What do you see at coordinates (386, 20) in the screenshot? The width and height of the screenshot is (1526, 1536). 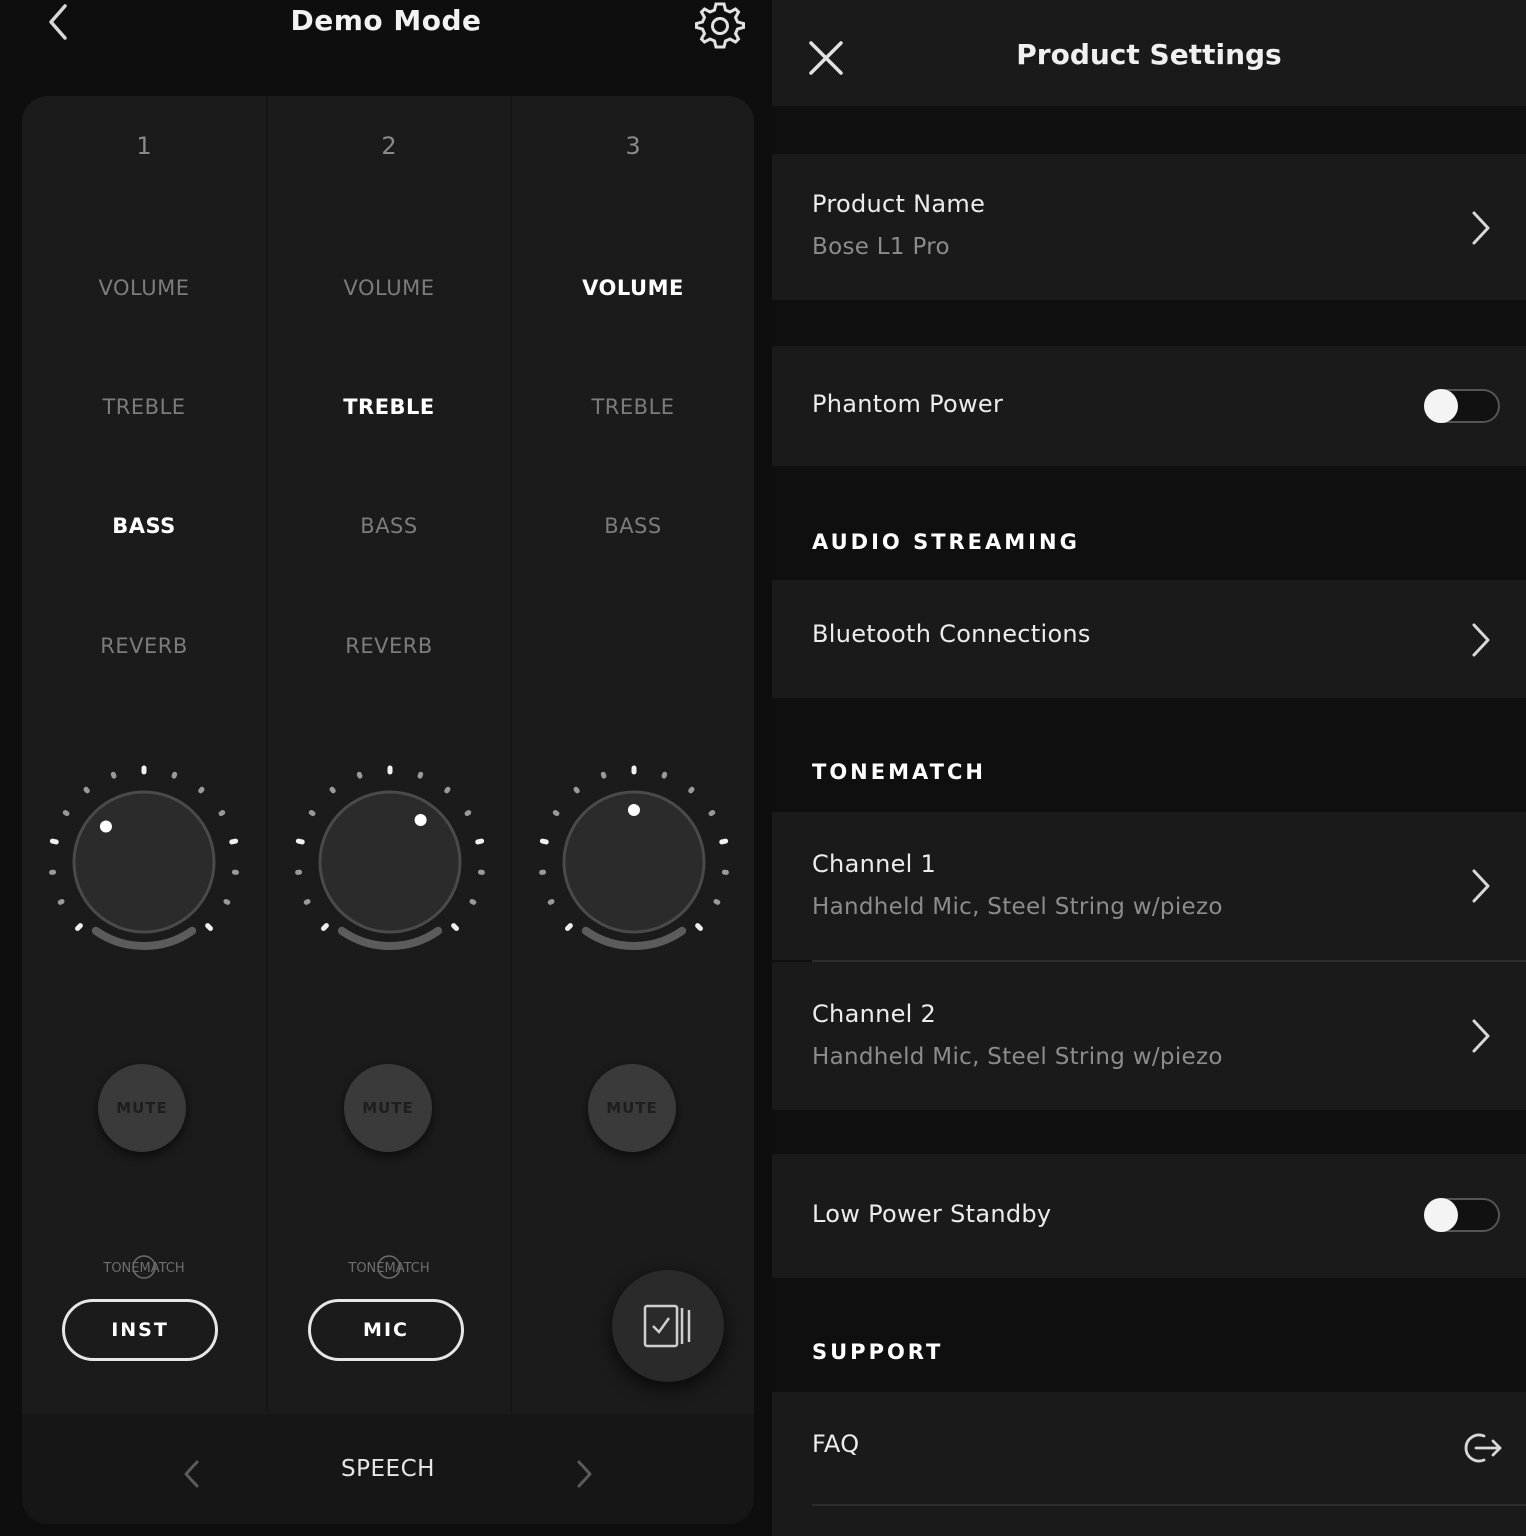 I see `page-title: Demo Mode` at bounding box center [386, 20].